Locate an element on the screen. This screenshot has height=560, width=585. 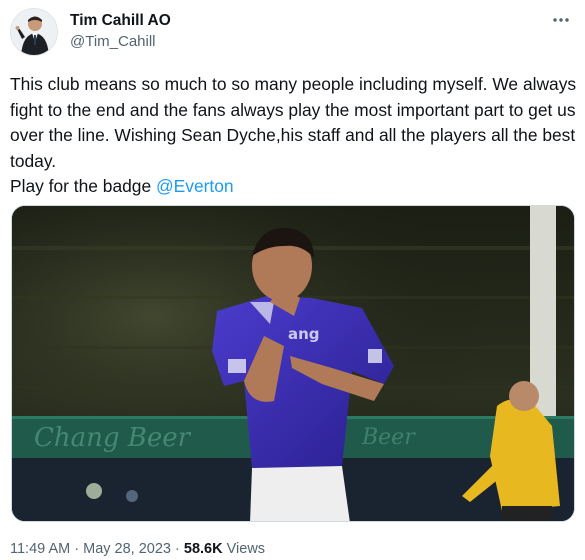
author-handle: @Tim_Cahill is located at coordinates (120, 42).